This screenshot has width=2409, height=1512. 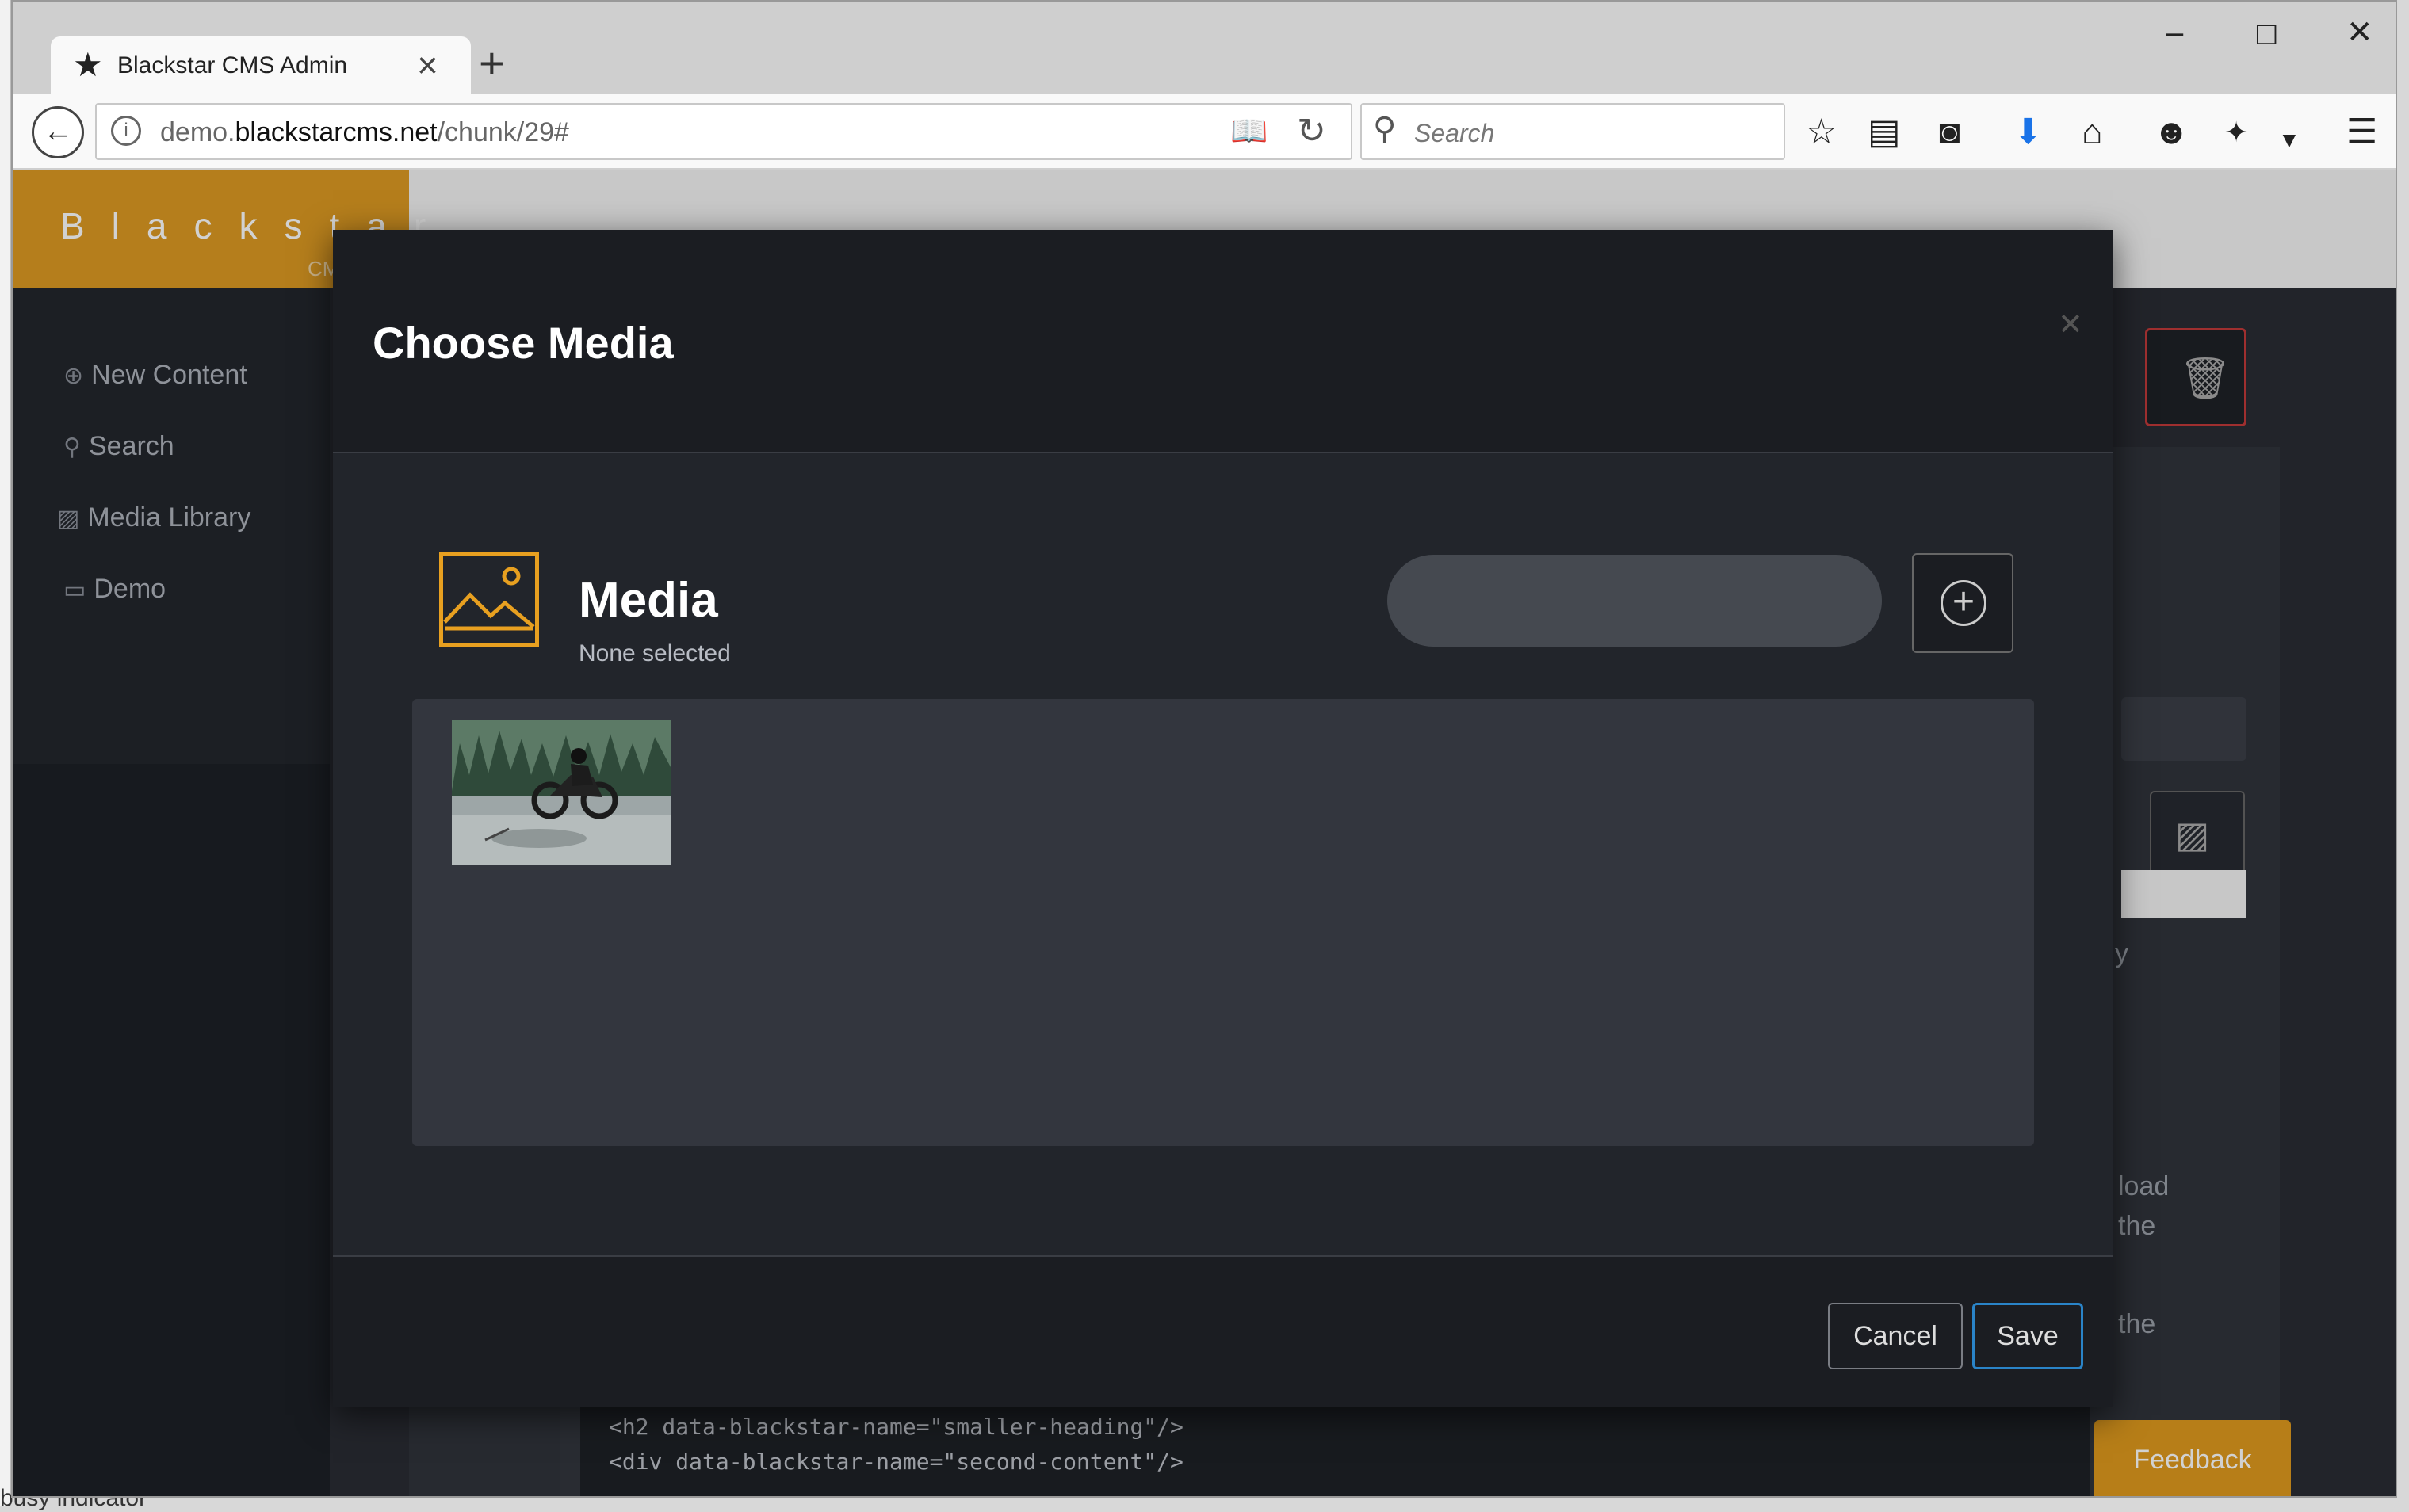 What do you see at coordinates (2361, 132) in the screenshot?
I see `menu-icon: ☰` at bounding box center [2361, 132].